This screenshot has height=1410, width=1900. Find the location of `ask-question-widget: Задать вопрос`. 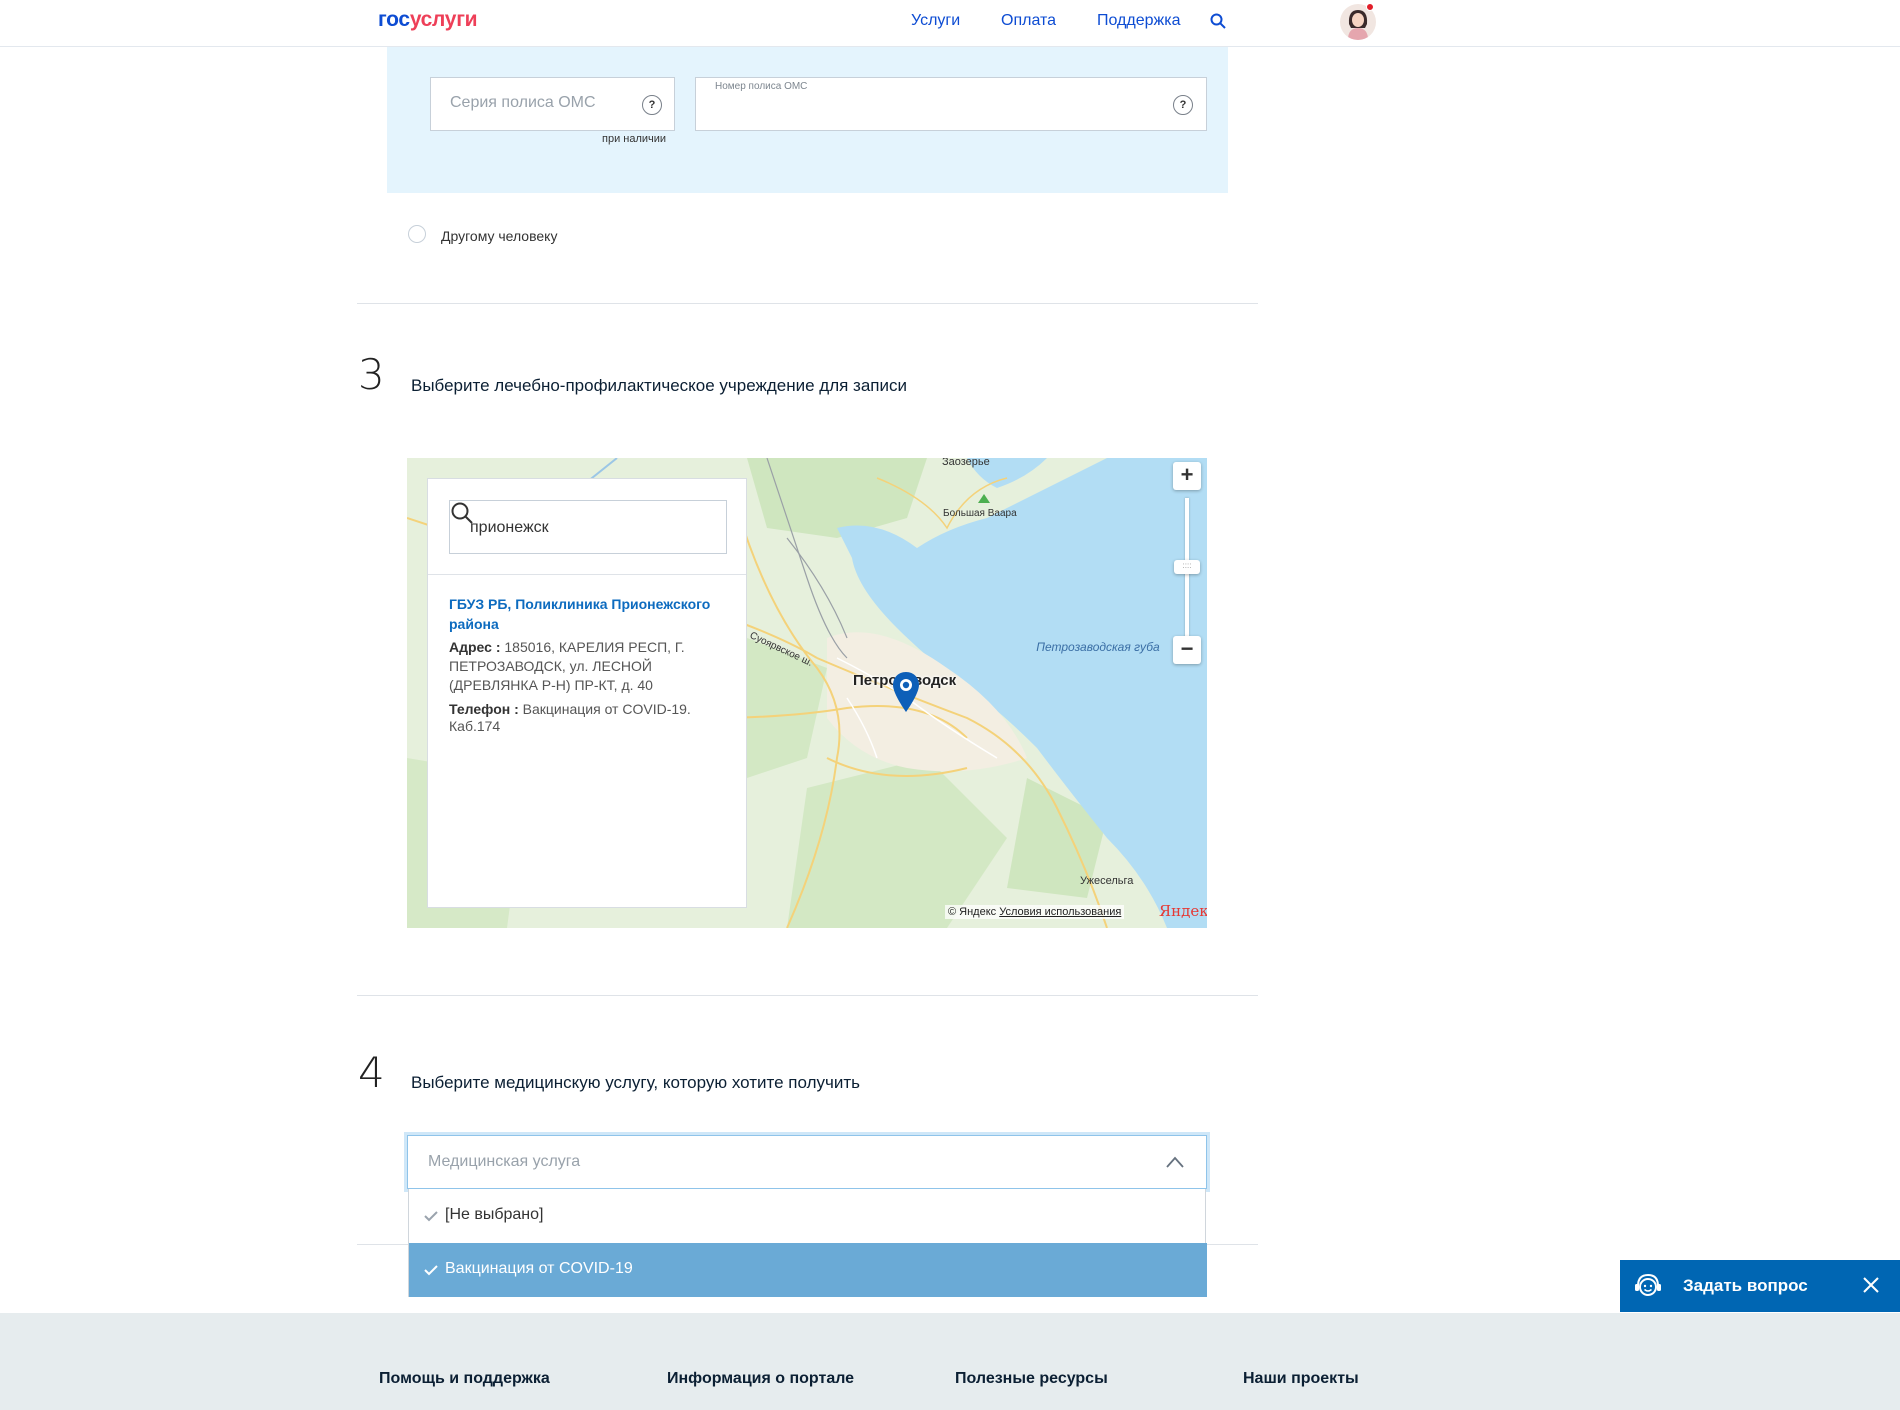

ask-question-widget: Задать вопрос is located at coordinates (1760, 1286).